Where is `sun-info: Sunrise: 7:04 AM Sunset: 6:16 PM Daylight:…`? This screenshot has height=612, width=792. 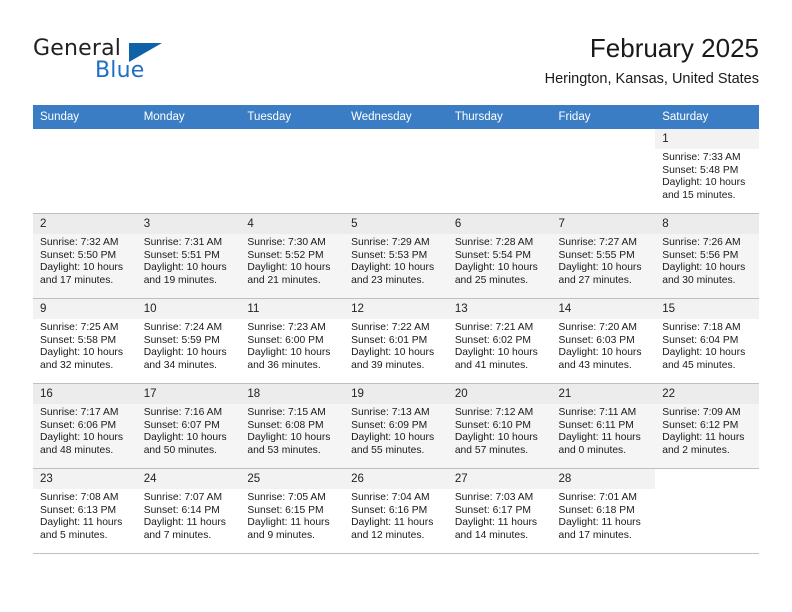
sun-info: Sunrise: 7:04 AM Sunset: 6:16 PM Daylight:… is located at coordinates (396, 515).